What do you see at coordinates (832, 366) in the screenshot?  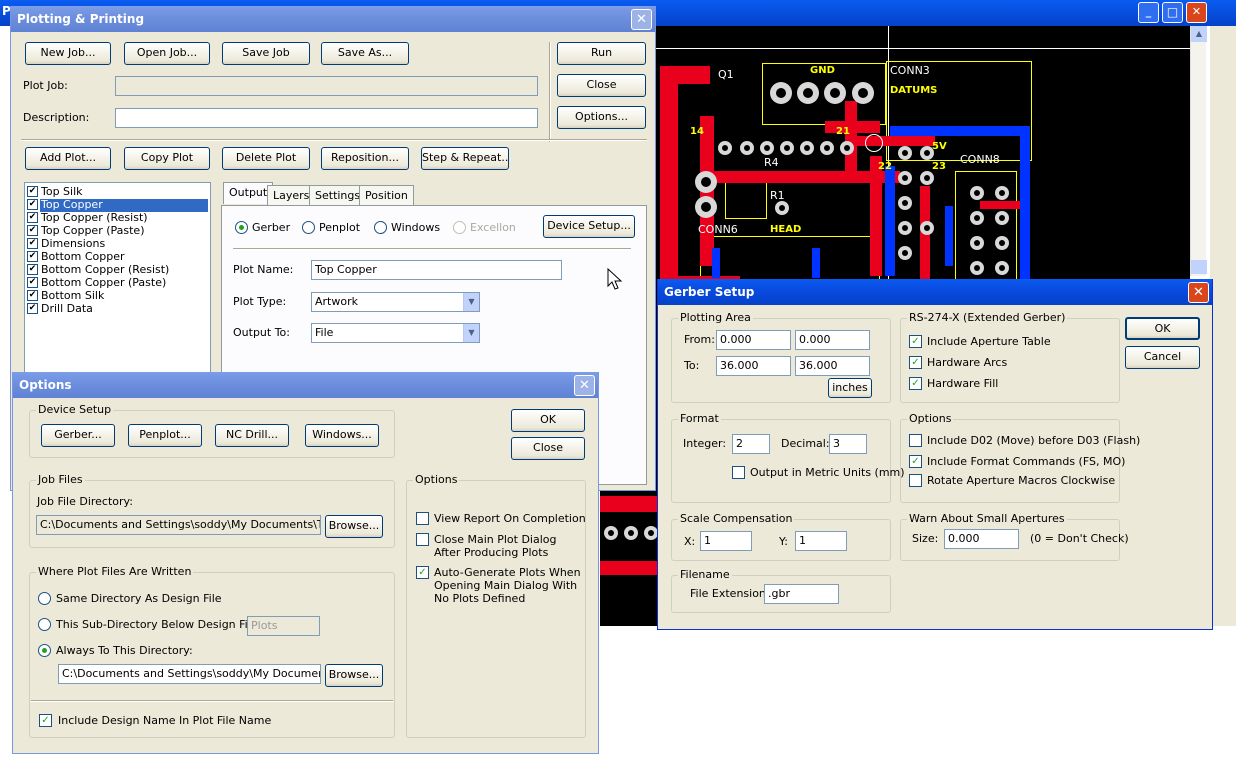 I see `to-y-field: 36.000` at bounding box center [832, 366].